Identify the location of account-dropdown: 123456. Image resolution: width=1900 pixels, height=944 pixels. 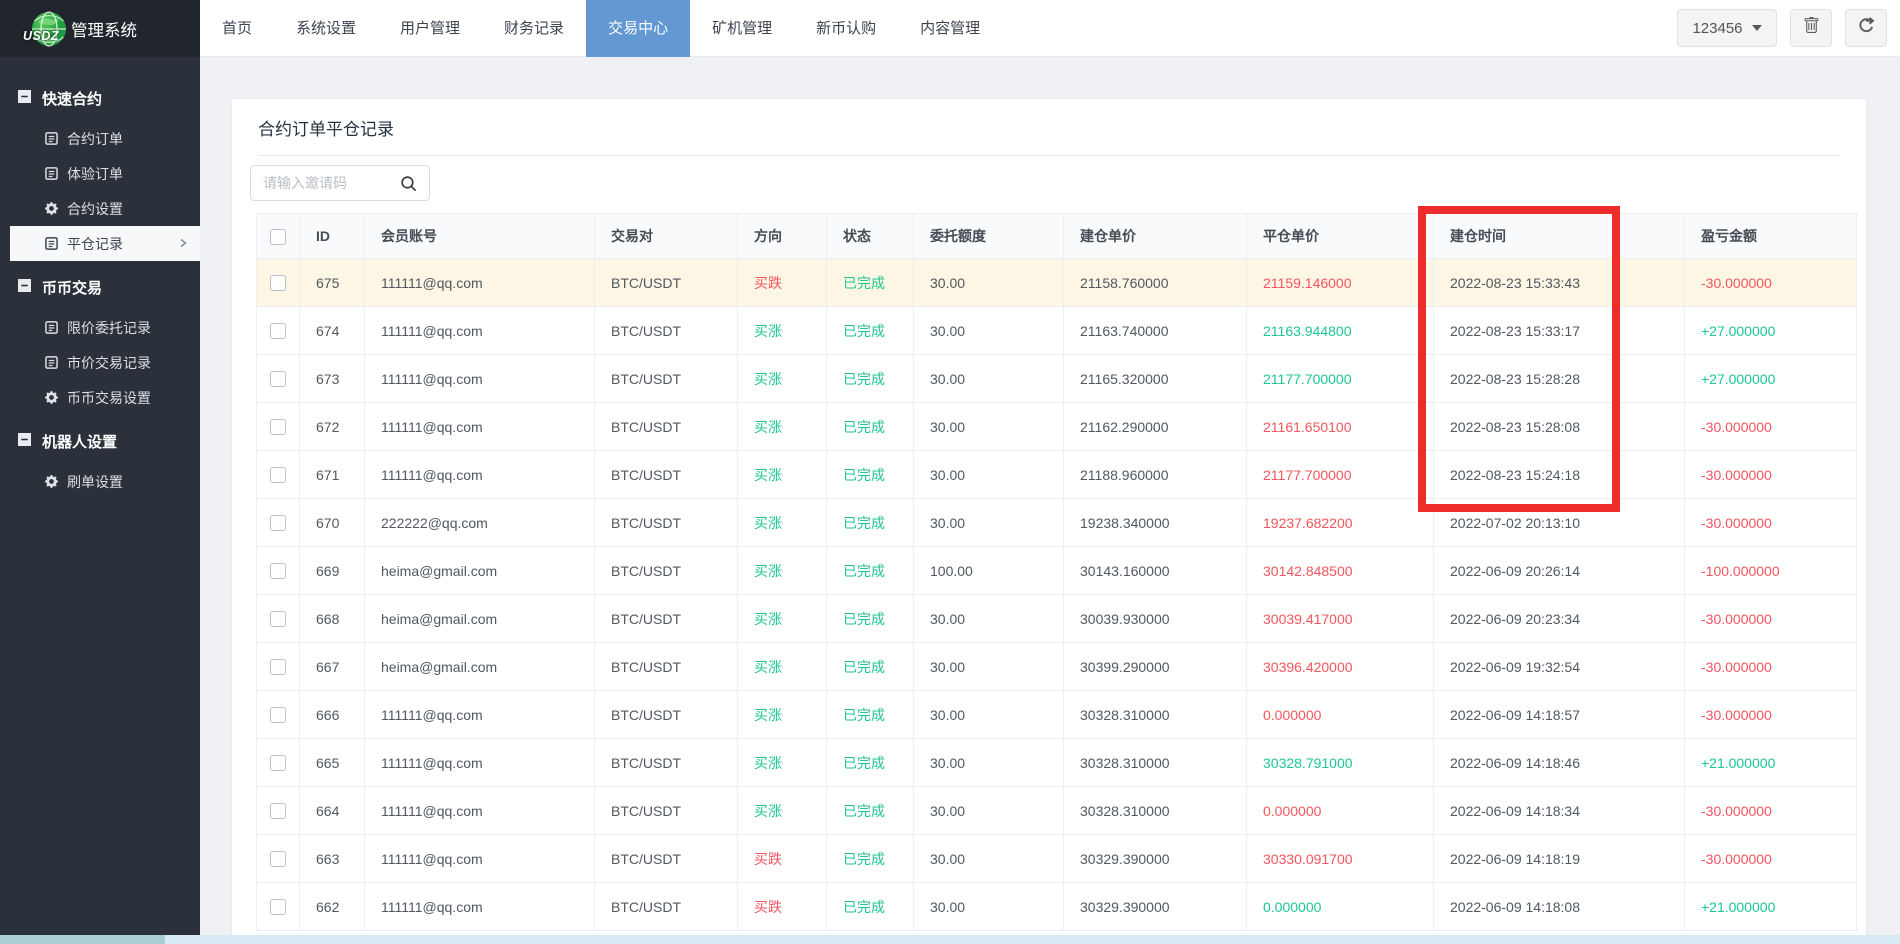
(1727, 28).